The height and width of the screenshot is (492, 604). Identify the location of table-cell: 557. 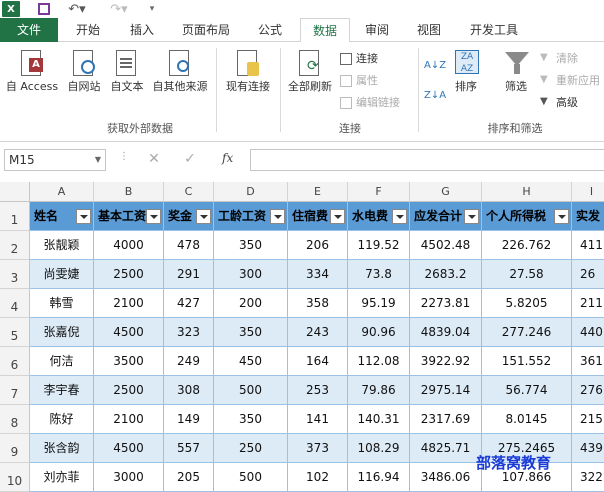
(189, 448).